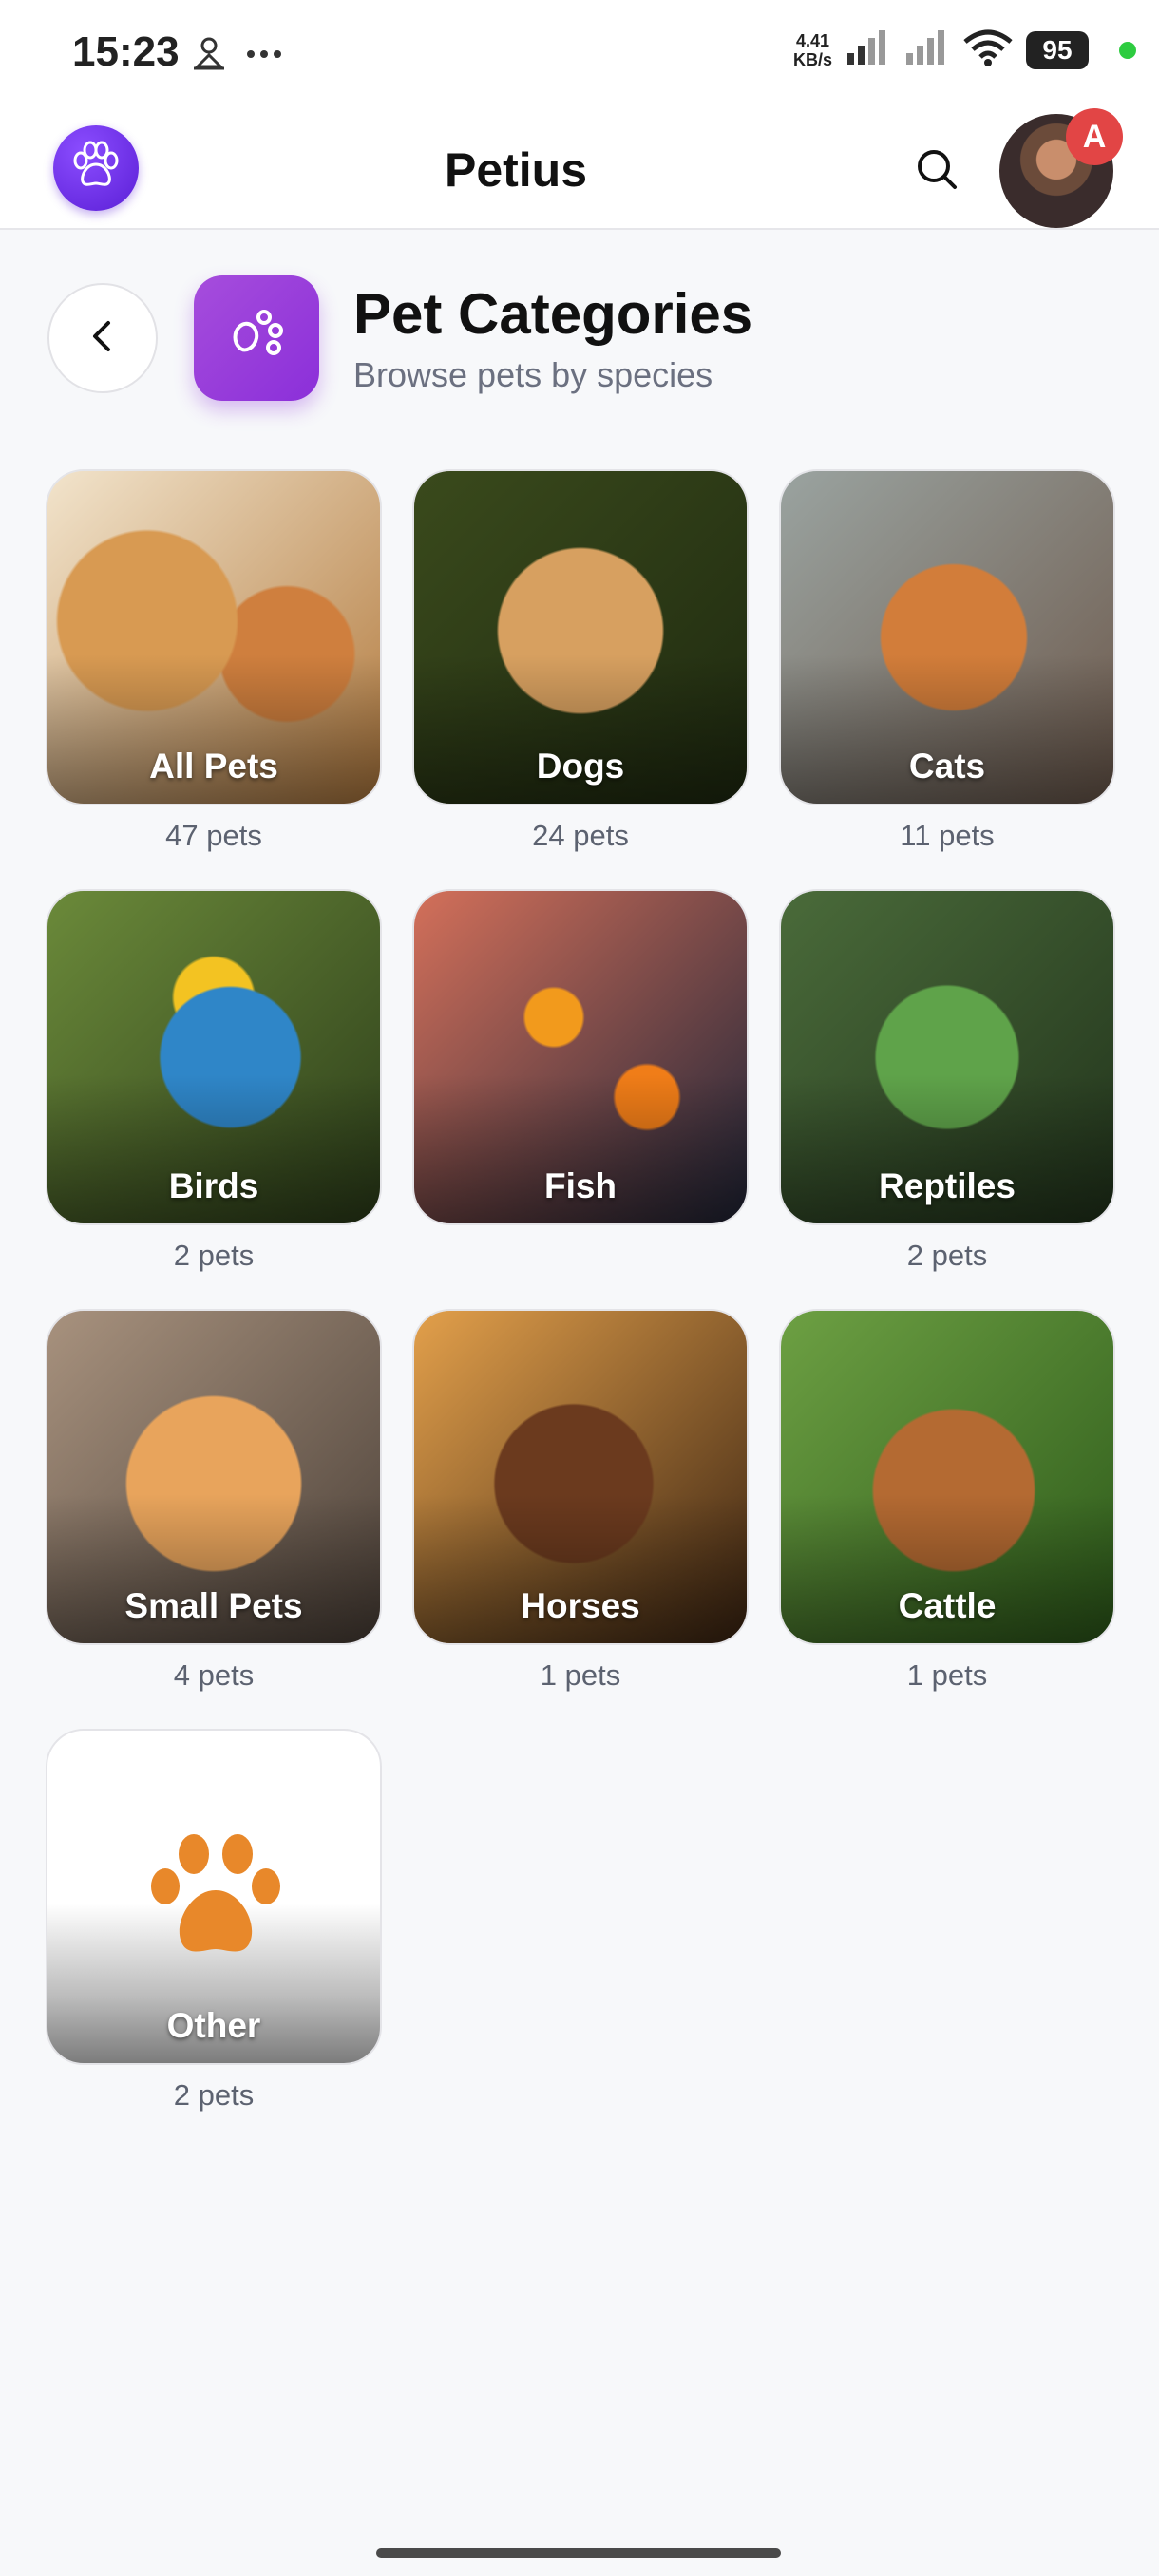 This screenshot has width=1159, height=2576. Describe the element at coordinates (1057, 49) in the screenshot. I see `battery-indicator: 95` at that location.